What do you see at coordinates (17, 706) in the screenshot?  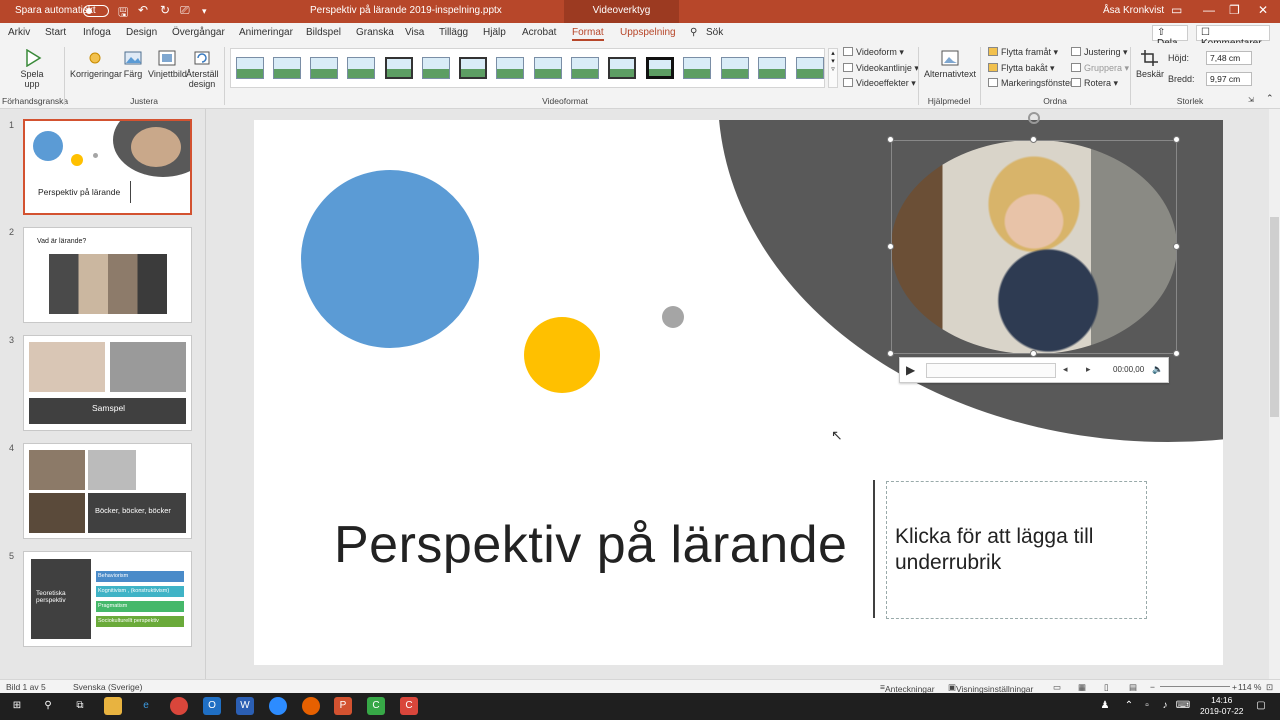 I see `windows-start-icon: ⊞` at bounding box center [17, 706].